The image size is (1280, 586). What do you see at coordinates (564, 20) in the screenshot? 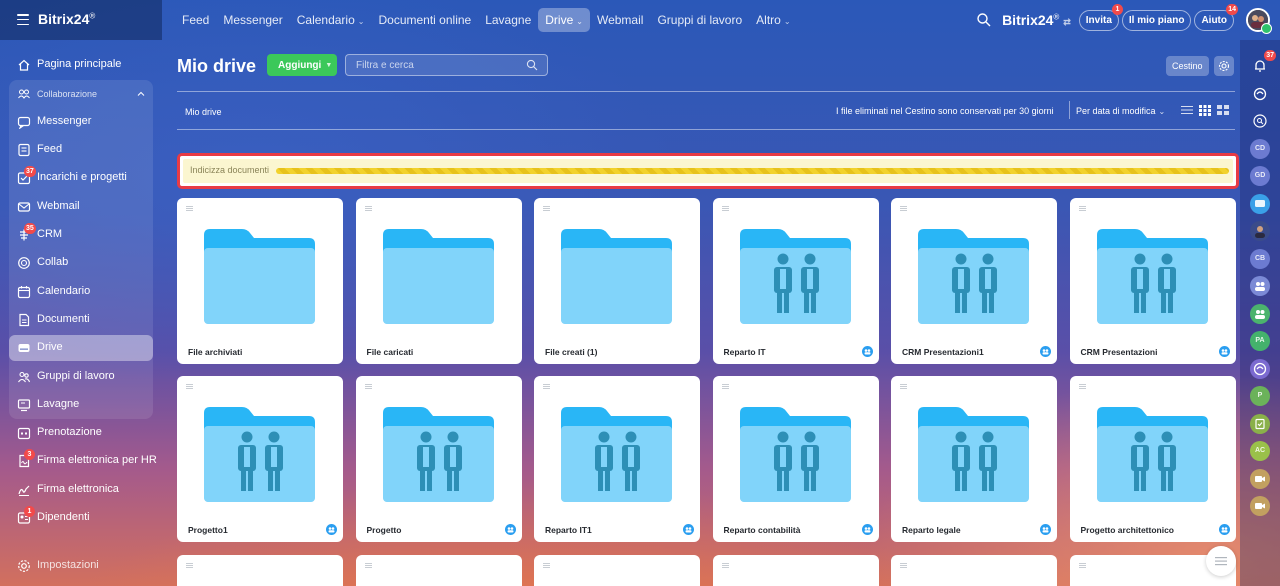
I see `topnav-drive: Drive ⌄` at bounding box center [564, 20].